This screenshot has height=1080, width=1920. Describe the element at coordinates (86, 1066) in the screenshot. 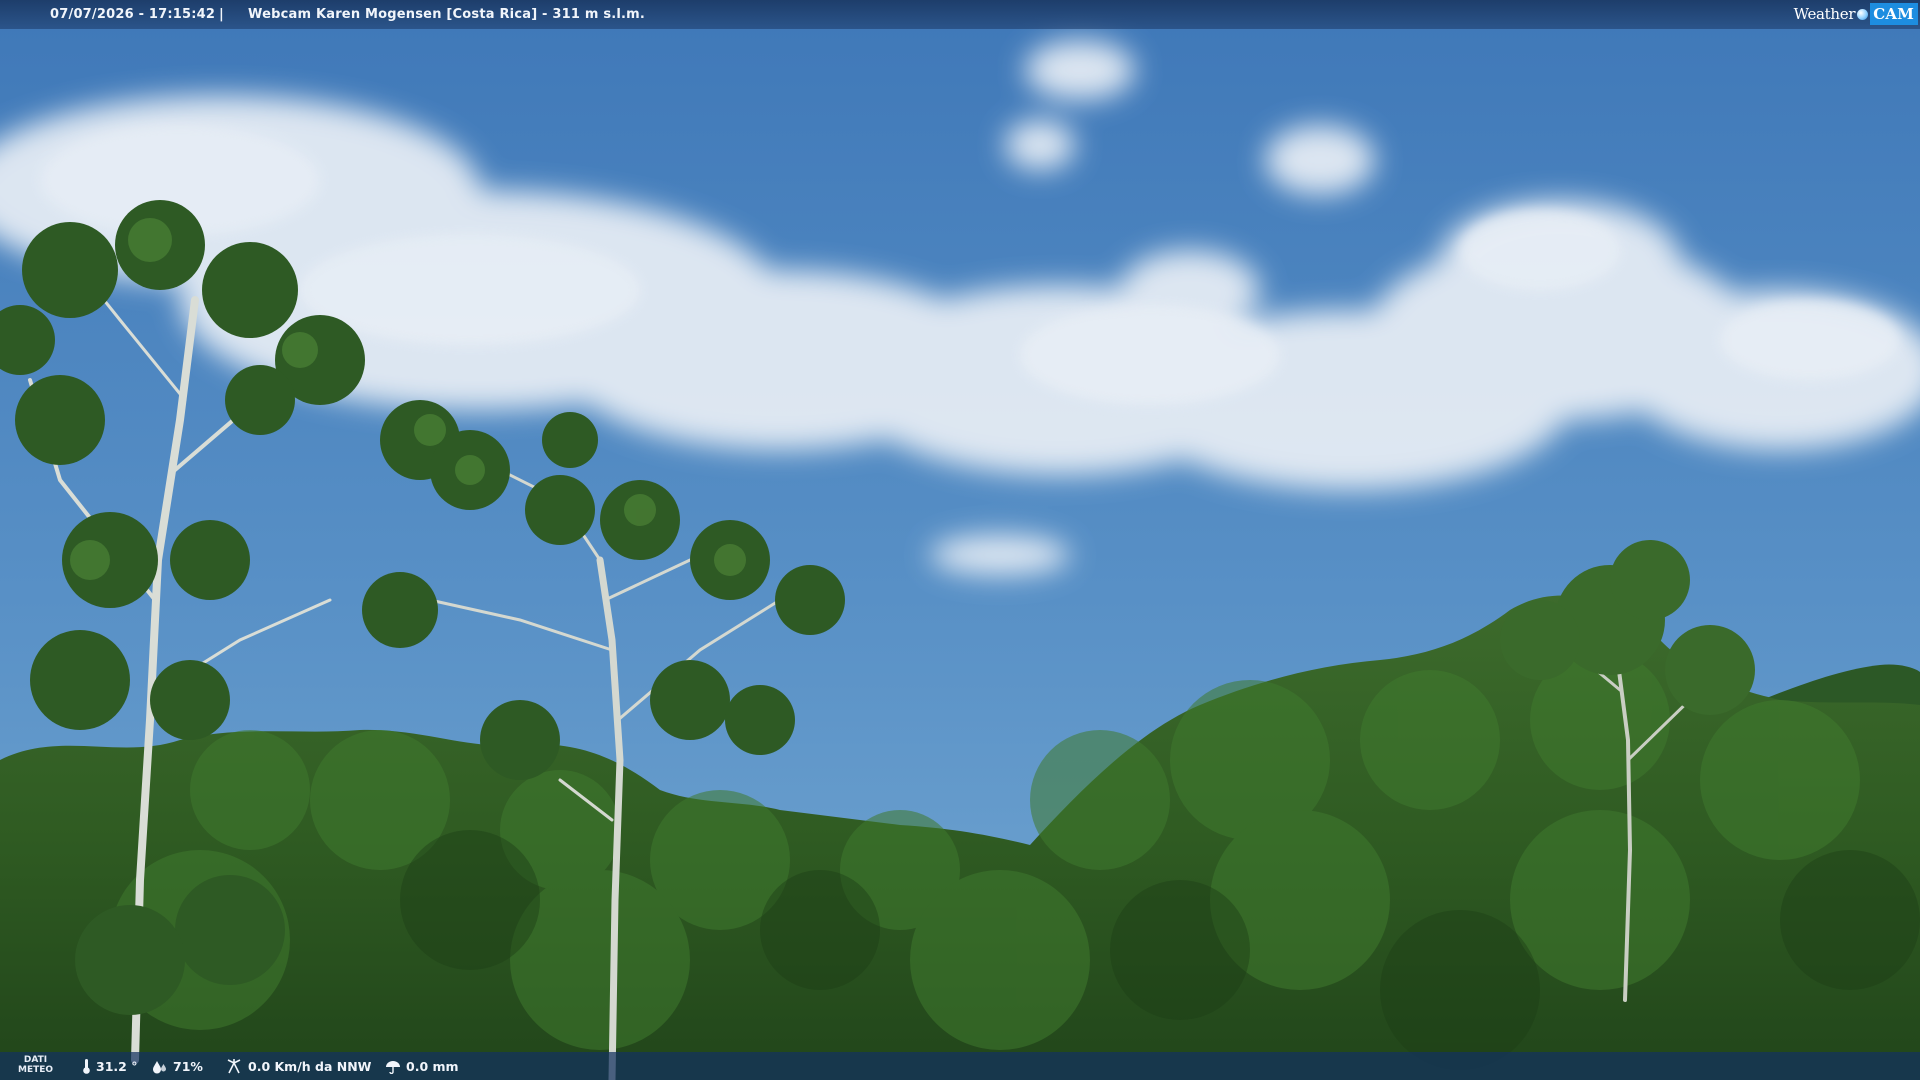

I see `thermometer-icon` at that location.